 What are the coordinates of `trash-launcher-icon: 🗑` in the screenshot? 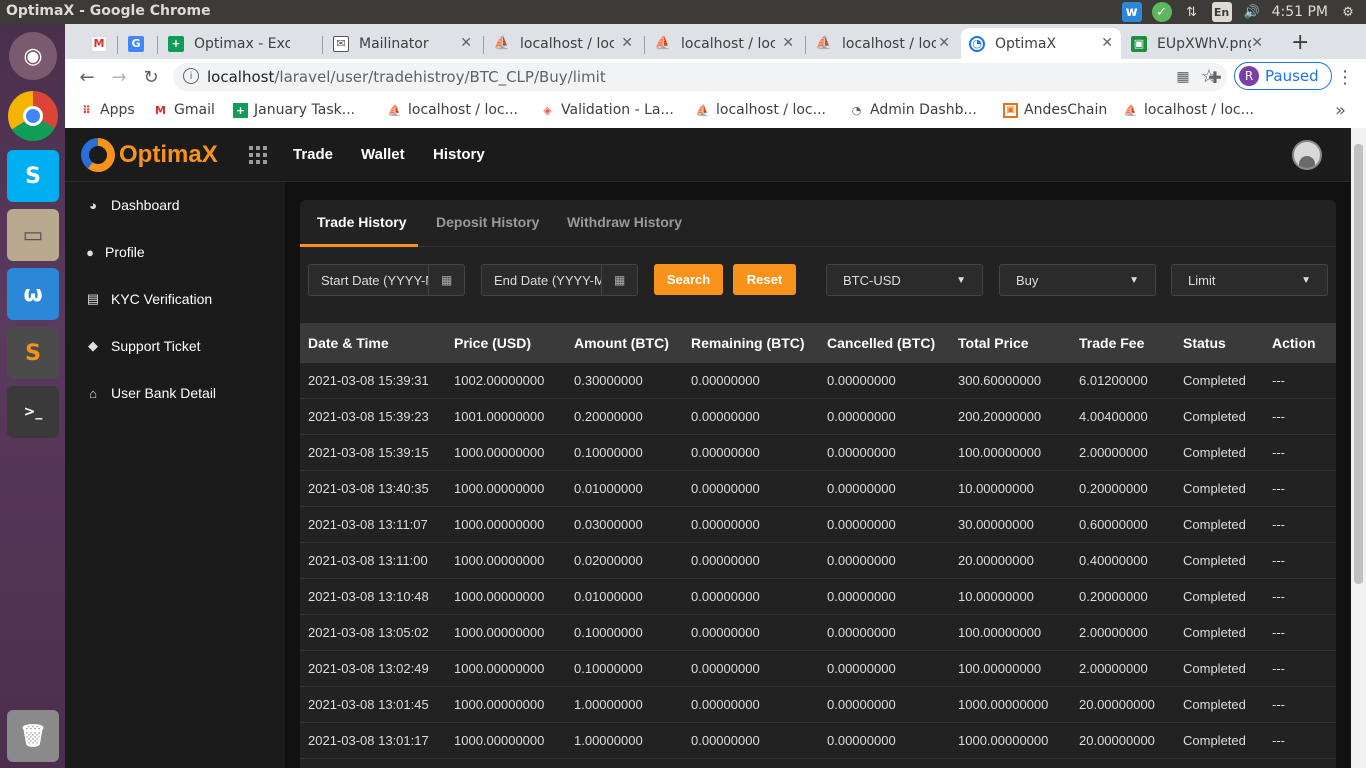 It's located at (33, 736).